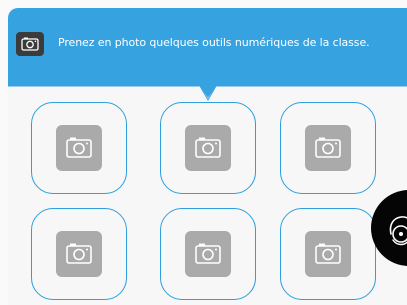  Describe the element at coordinates (30, 44) in the screenshot. I see `camera-icon` at that location.